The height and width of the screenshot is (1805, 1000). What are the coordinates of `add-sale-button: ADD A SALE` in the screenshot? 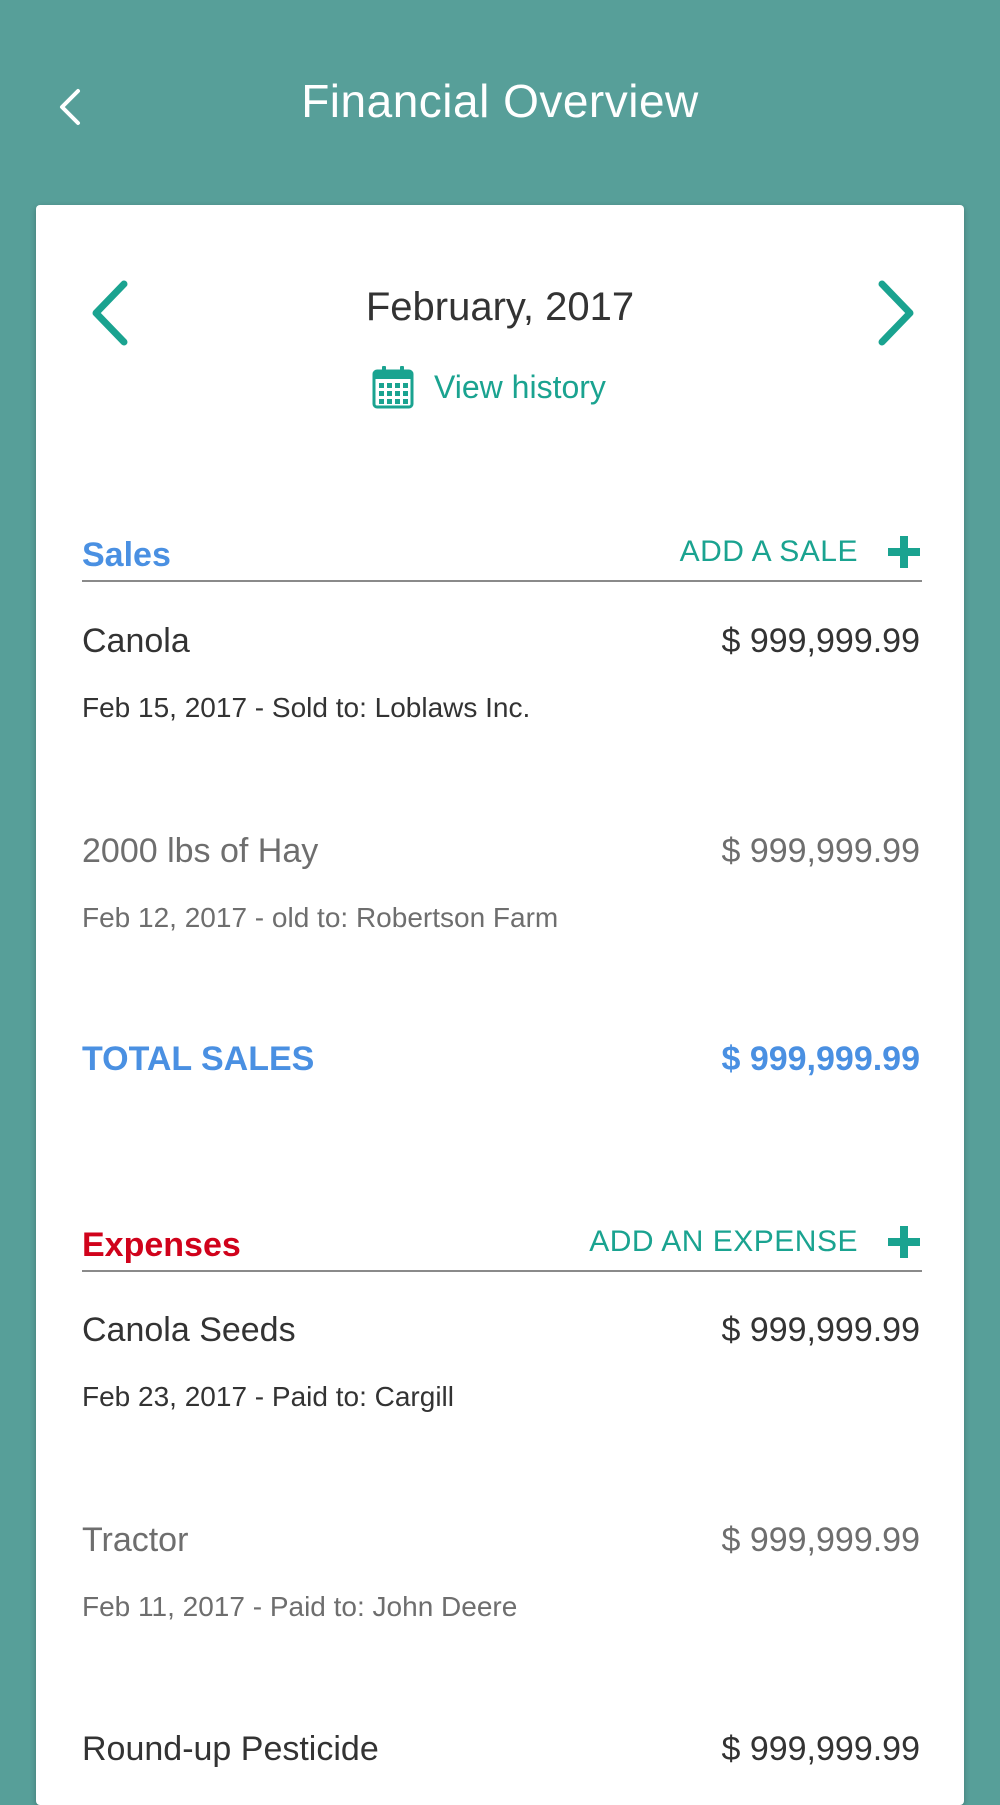 It's located at (800, 552).